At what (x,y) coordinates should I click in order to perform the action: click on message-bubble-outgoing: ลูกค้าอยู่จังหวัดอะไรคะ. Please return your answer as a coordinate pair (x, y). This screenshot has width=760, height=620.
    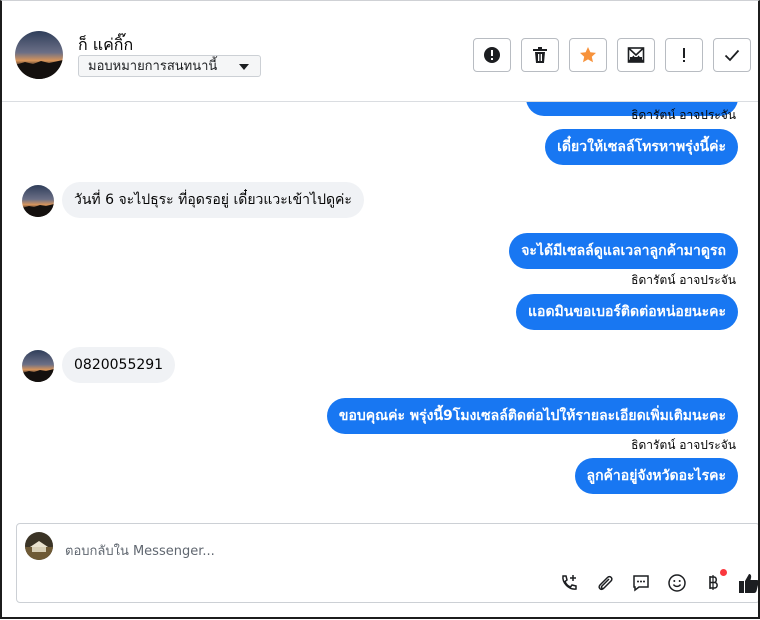
    Looking at the image, I should click on (656, 476).